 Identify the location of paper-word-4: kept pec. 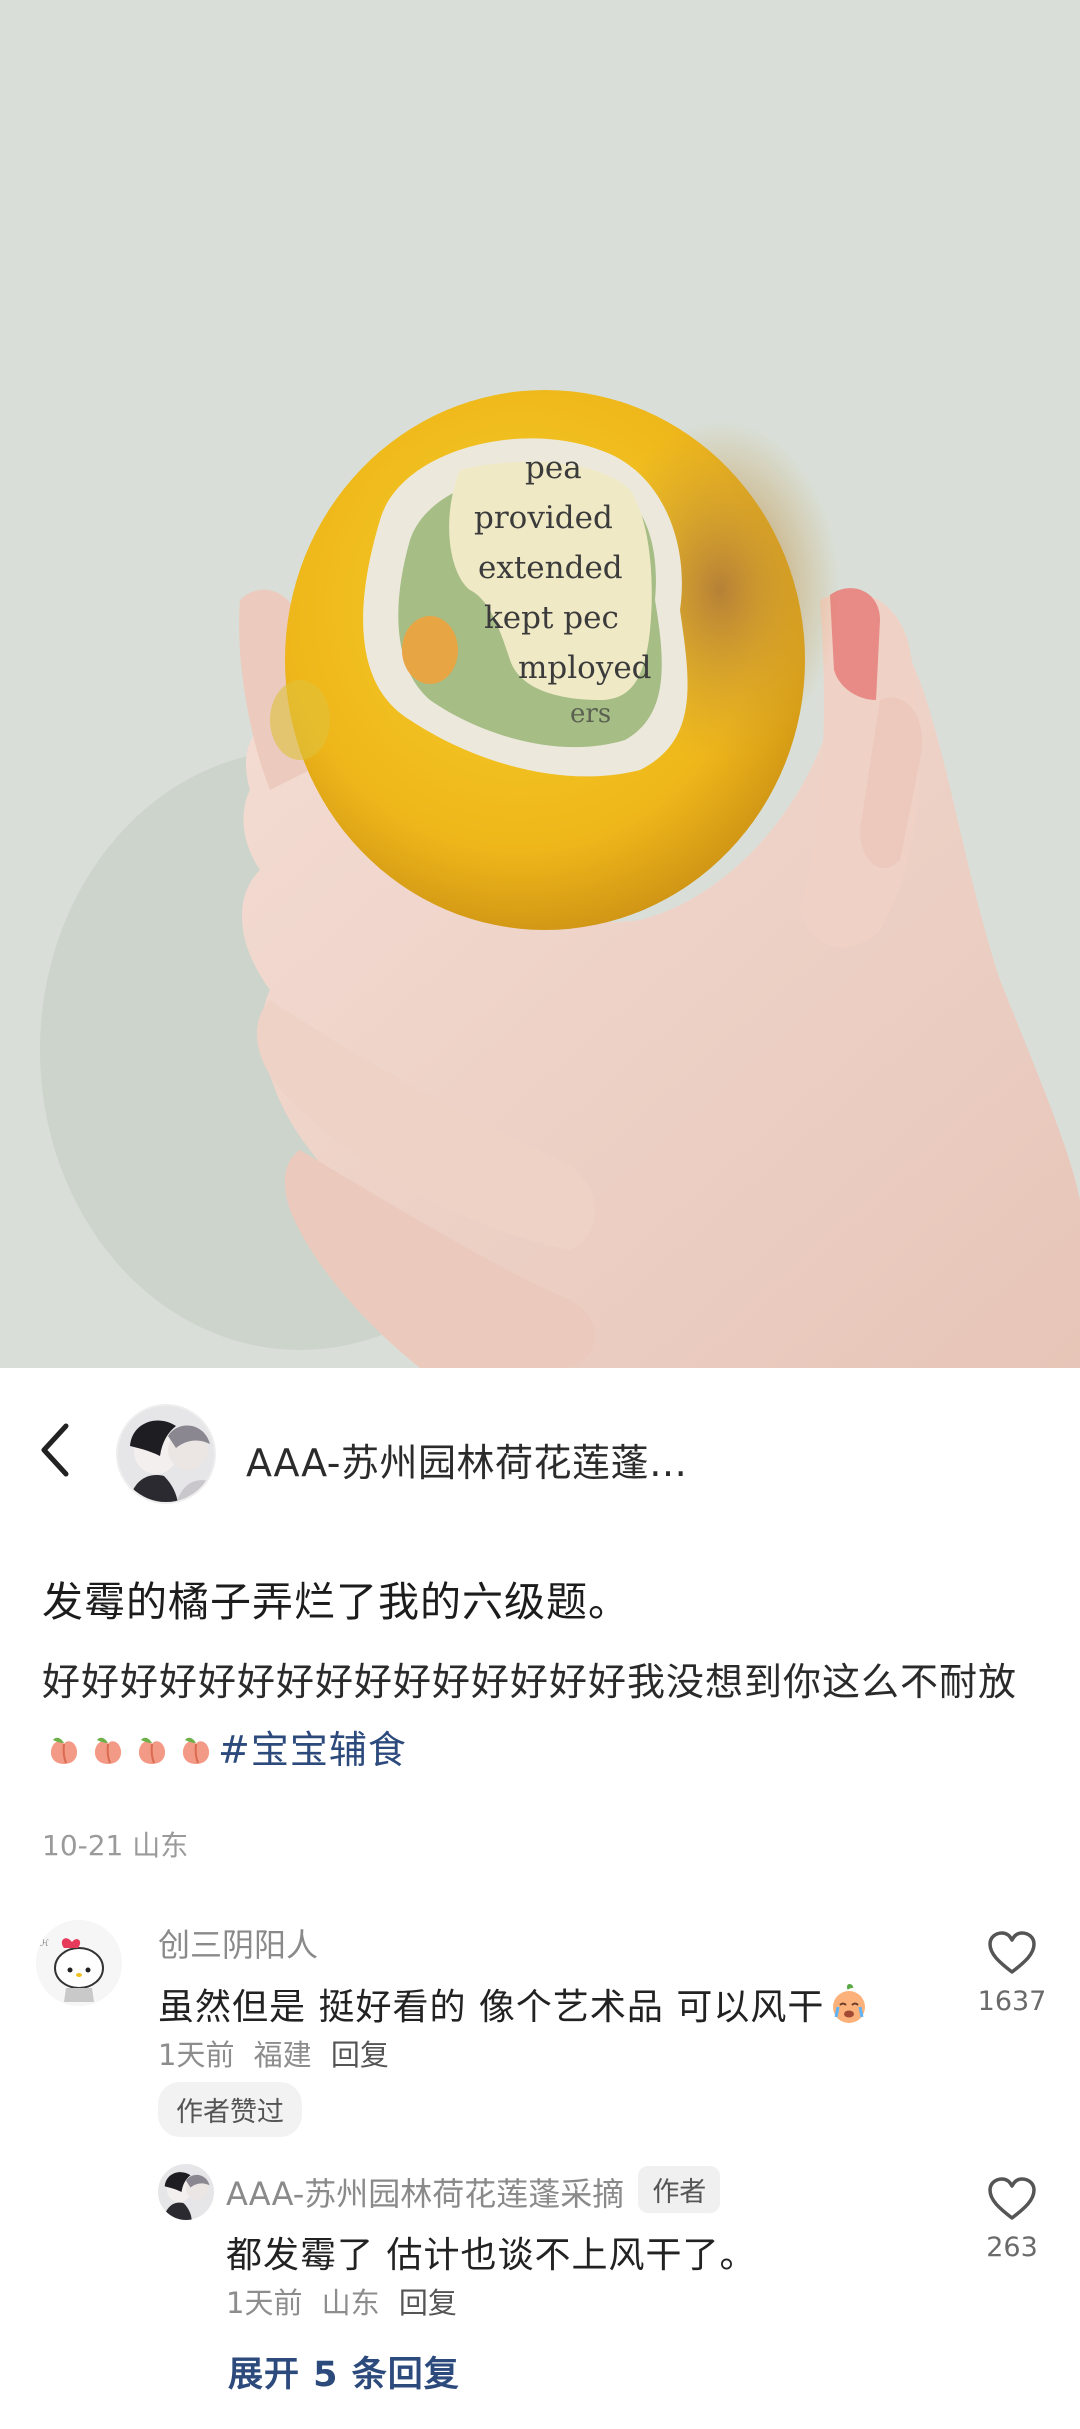
(551, 618).